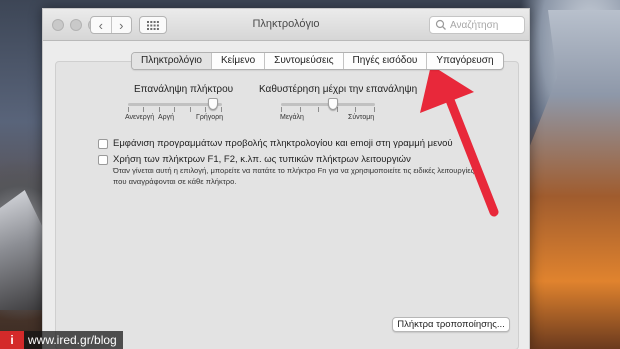  Describe the element at coordinates (140, 117) in the screenshot. I see `key-repeat-off-label: Ανενεργή` at that location.